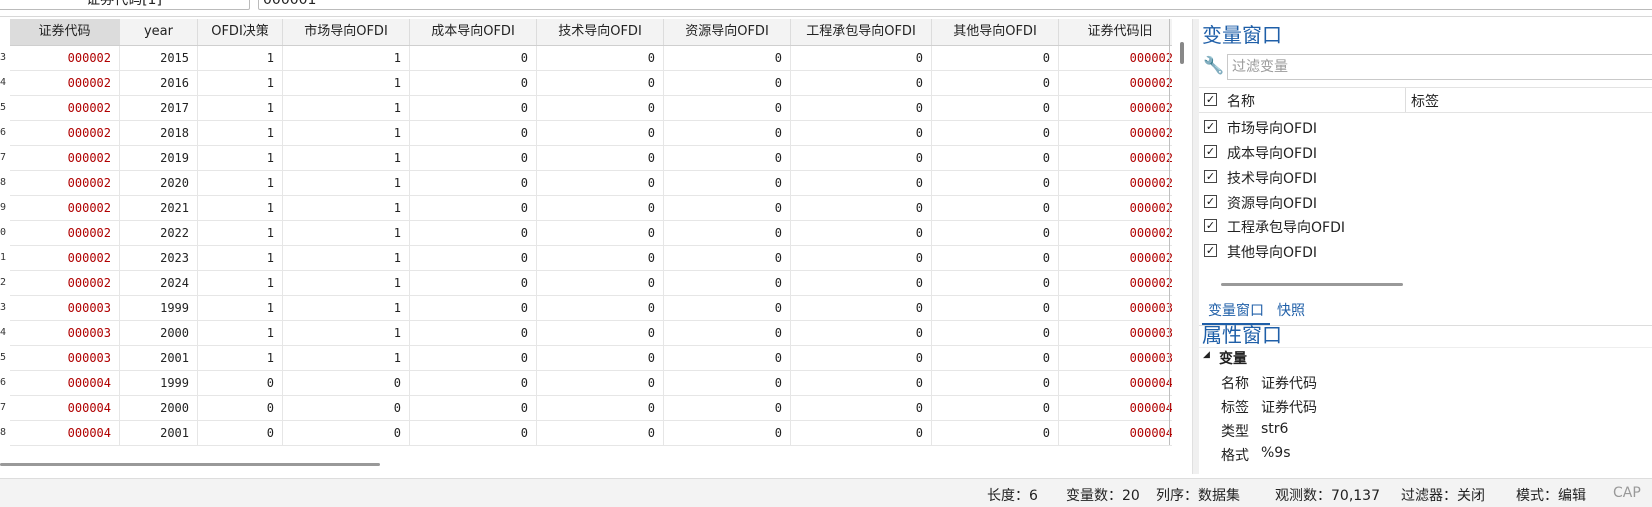  I want to click on column-header: 成本导向OFDI, so click(473, 32).